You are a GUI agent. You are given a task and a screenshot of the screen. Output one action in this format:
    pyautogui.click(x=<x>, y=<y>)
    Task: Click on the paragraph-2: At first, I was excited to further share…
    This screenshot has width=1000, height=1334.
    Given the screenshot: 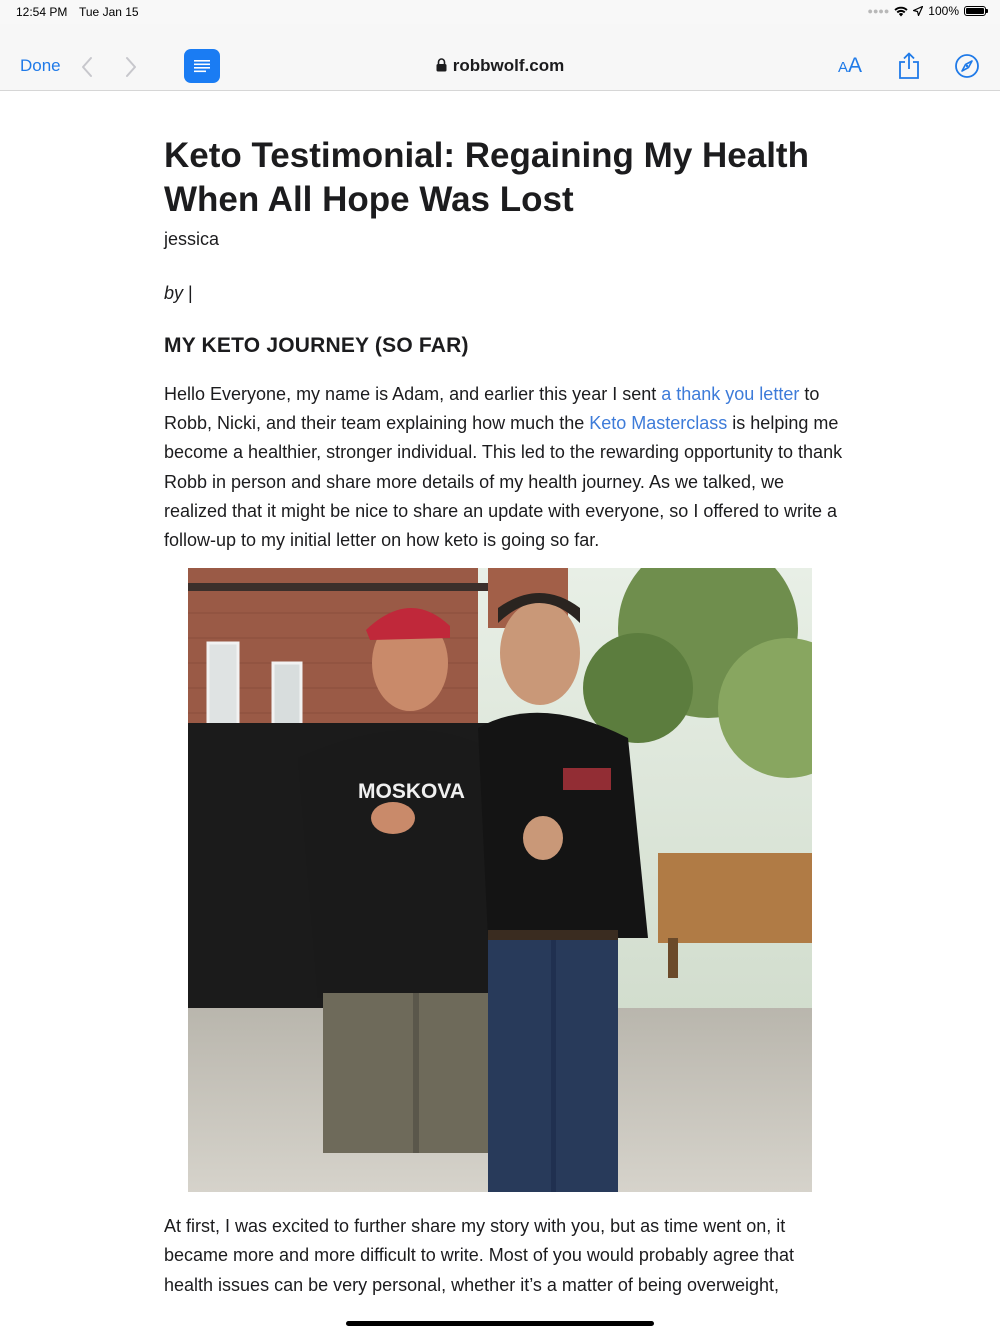 What is the action you would take?
    pyautogui.click(x=479, y=1255)
    